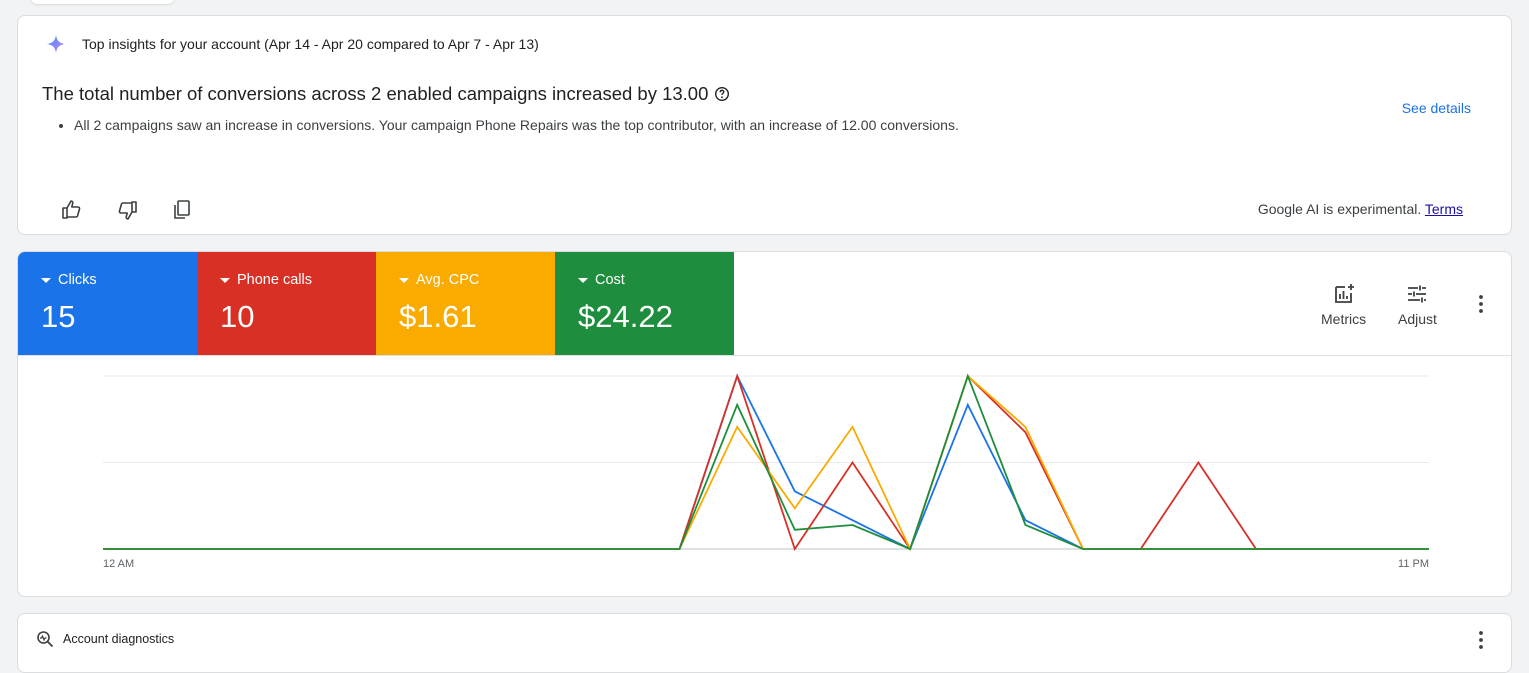 Image resolution: width=1529 pixels, height=673 pixels. I want to click on thumbs-up-icon, so click(72, 210).